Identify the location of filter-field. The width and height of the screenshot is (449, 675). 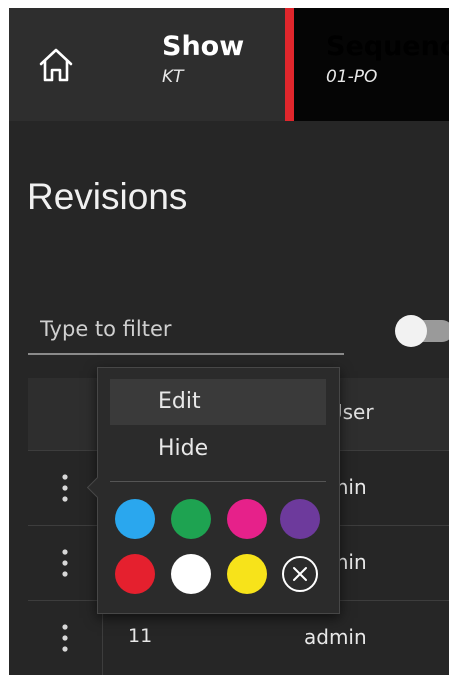
(186, 334).